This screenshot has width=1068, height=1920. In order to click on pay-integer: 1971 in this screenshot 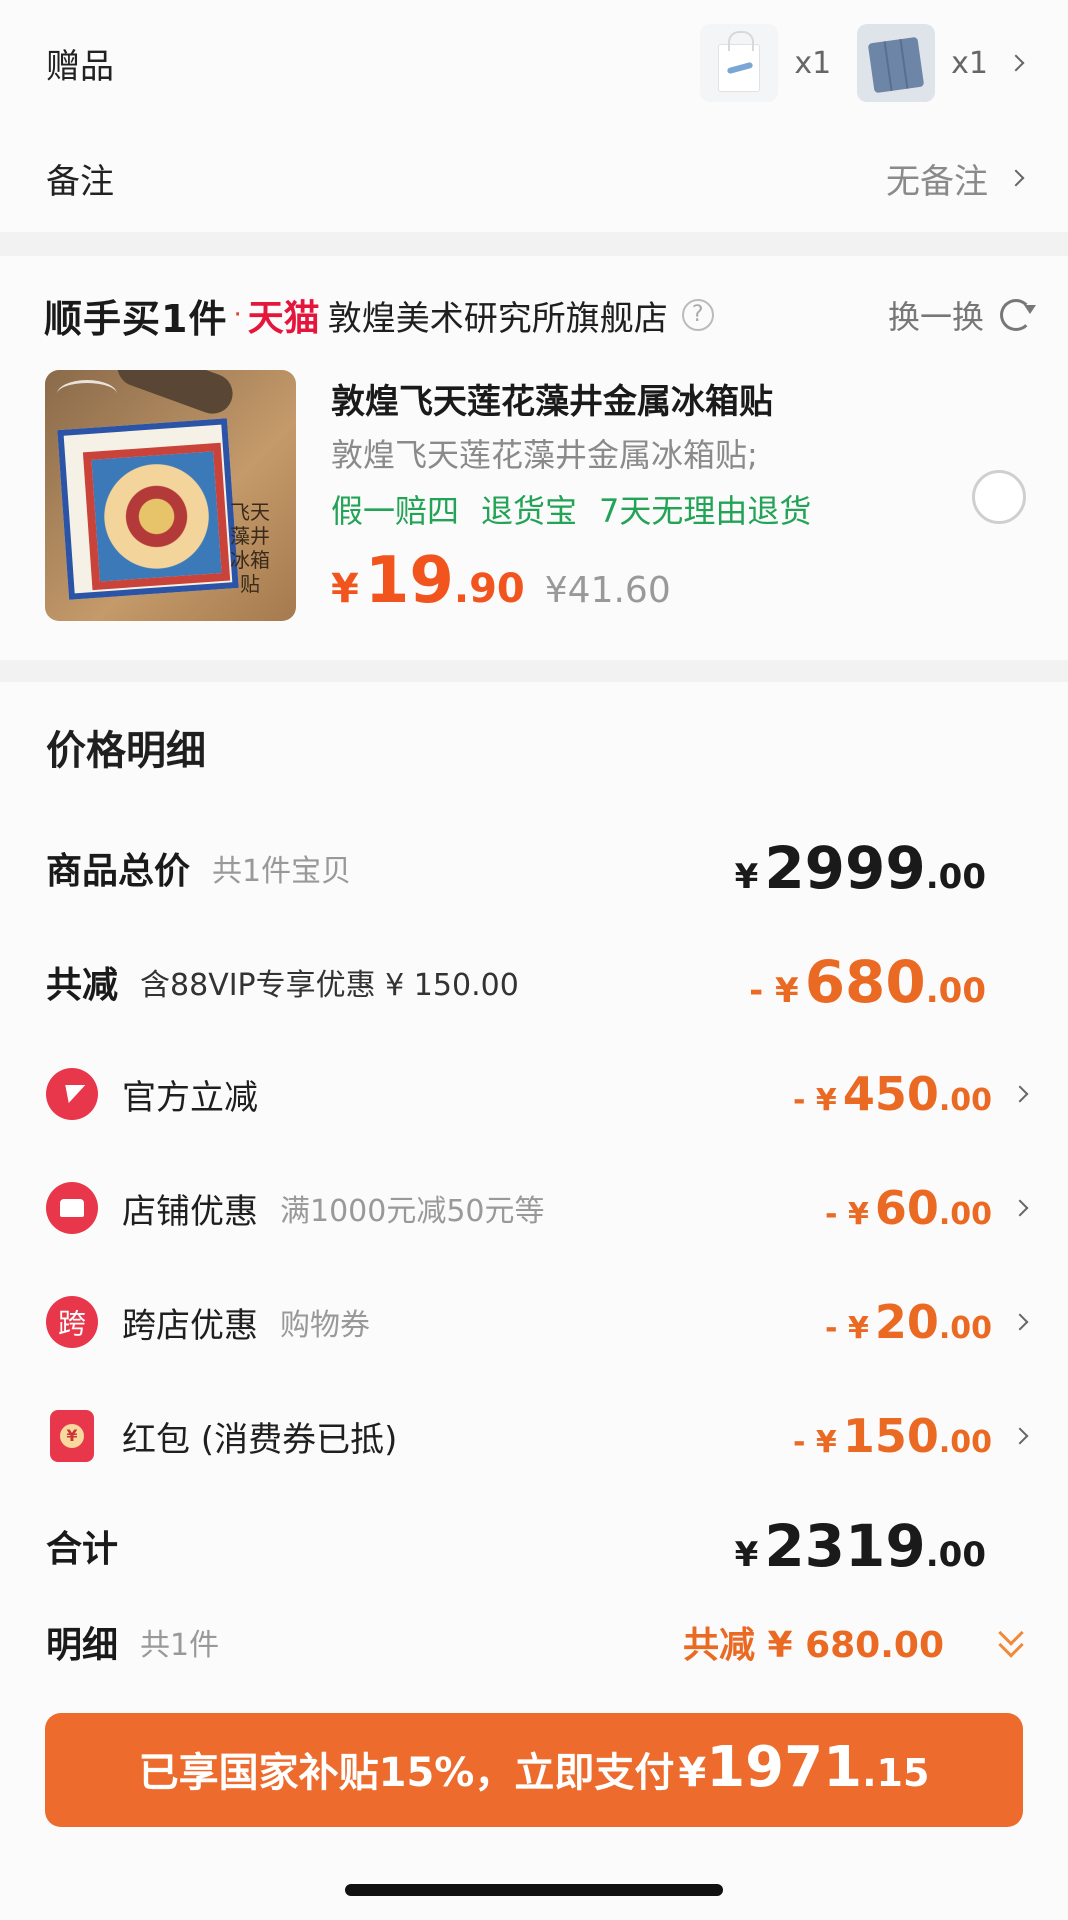, I will do `click(784, 1767)`.